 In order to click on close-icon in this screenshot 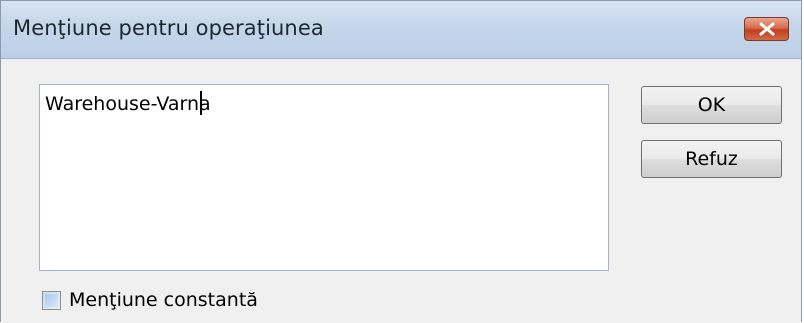, I will do `click(767, 29)`.